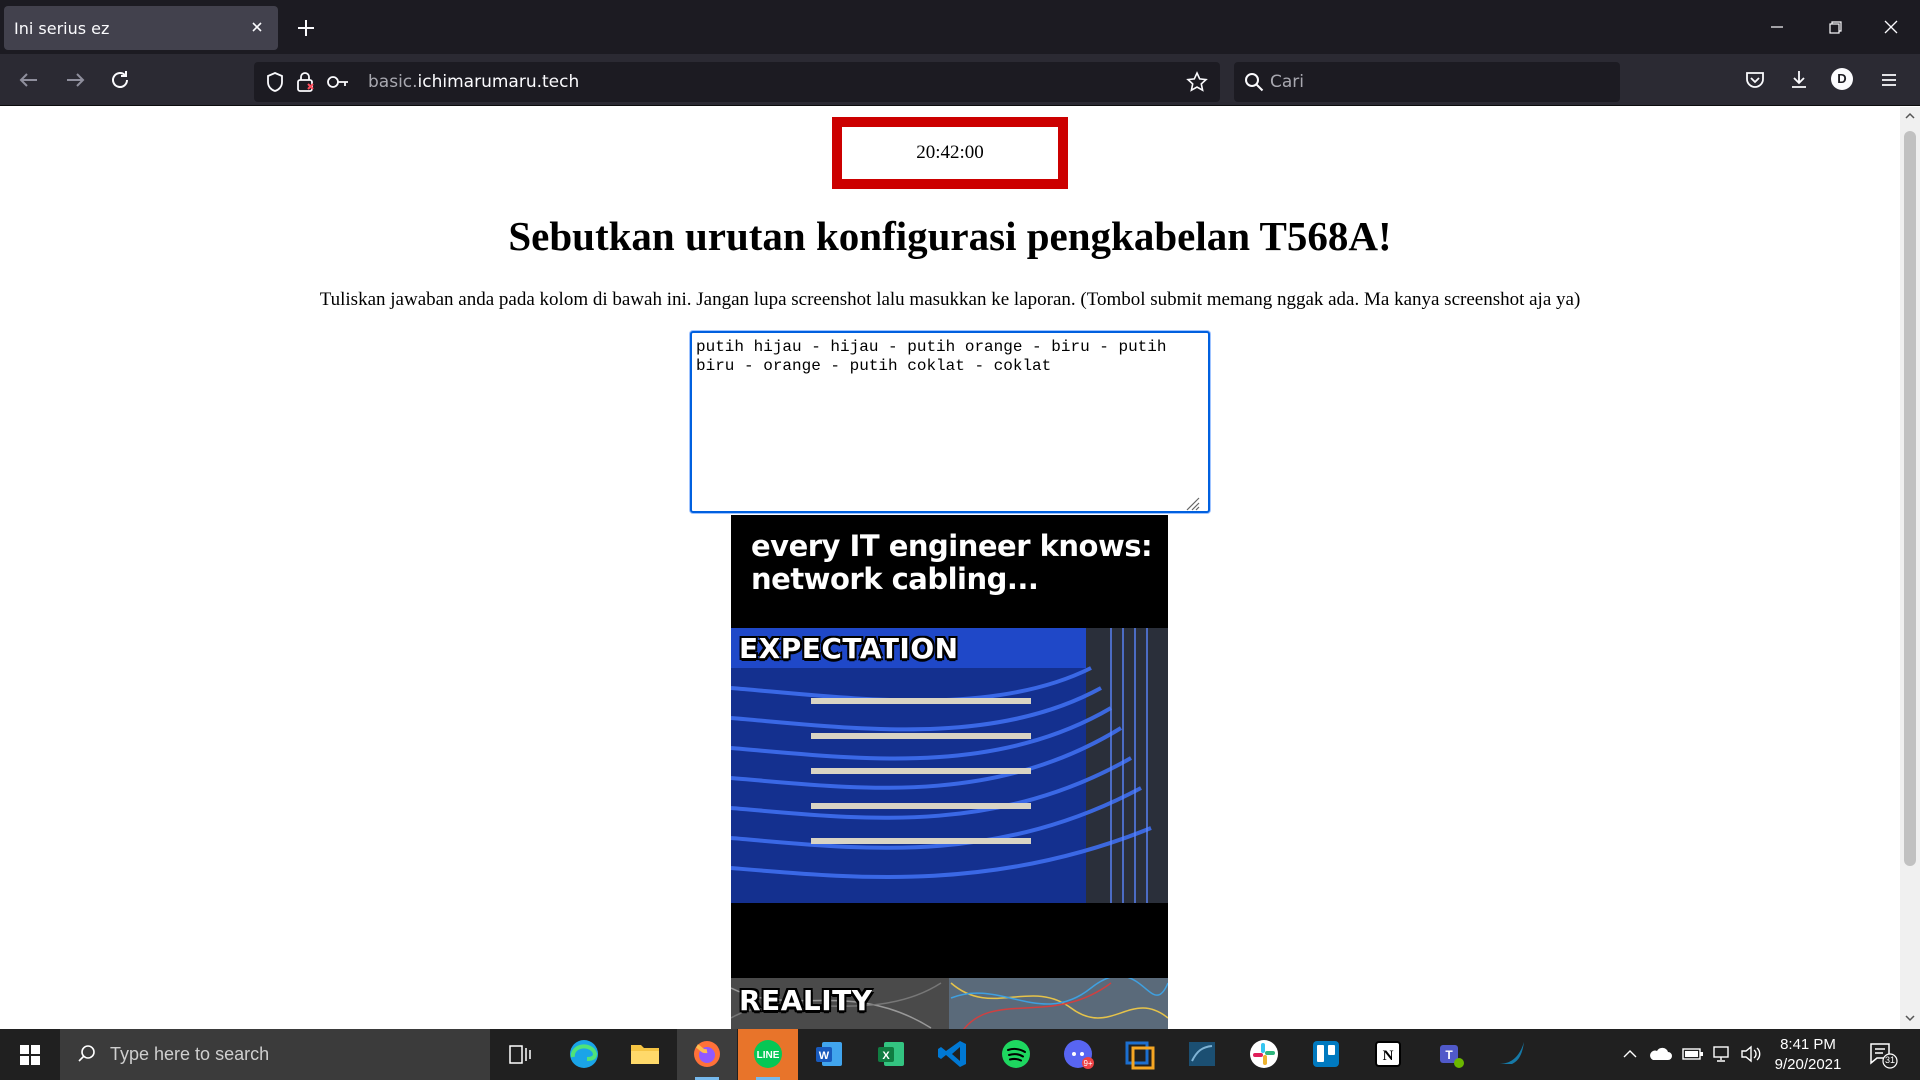 The height and width of the screenshot is (1080, 1920). Describe the element at coordinates (1078, 1054) in the screenshot. I see `discord-icon: 9+` at that location.